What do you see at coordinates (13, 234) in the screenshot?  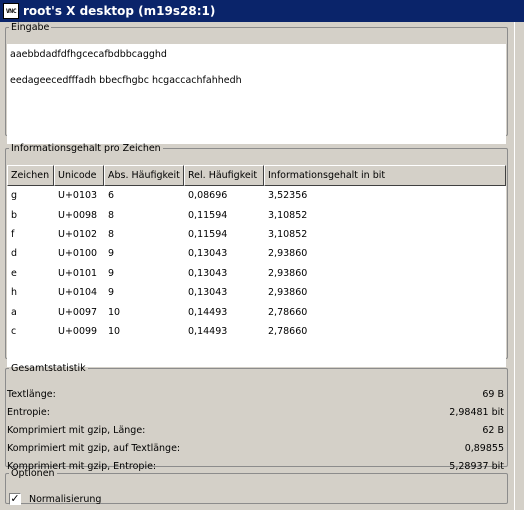 I see `cell-zeichen: f` at bounding box center [13, 234].